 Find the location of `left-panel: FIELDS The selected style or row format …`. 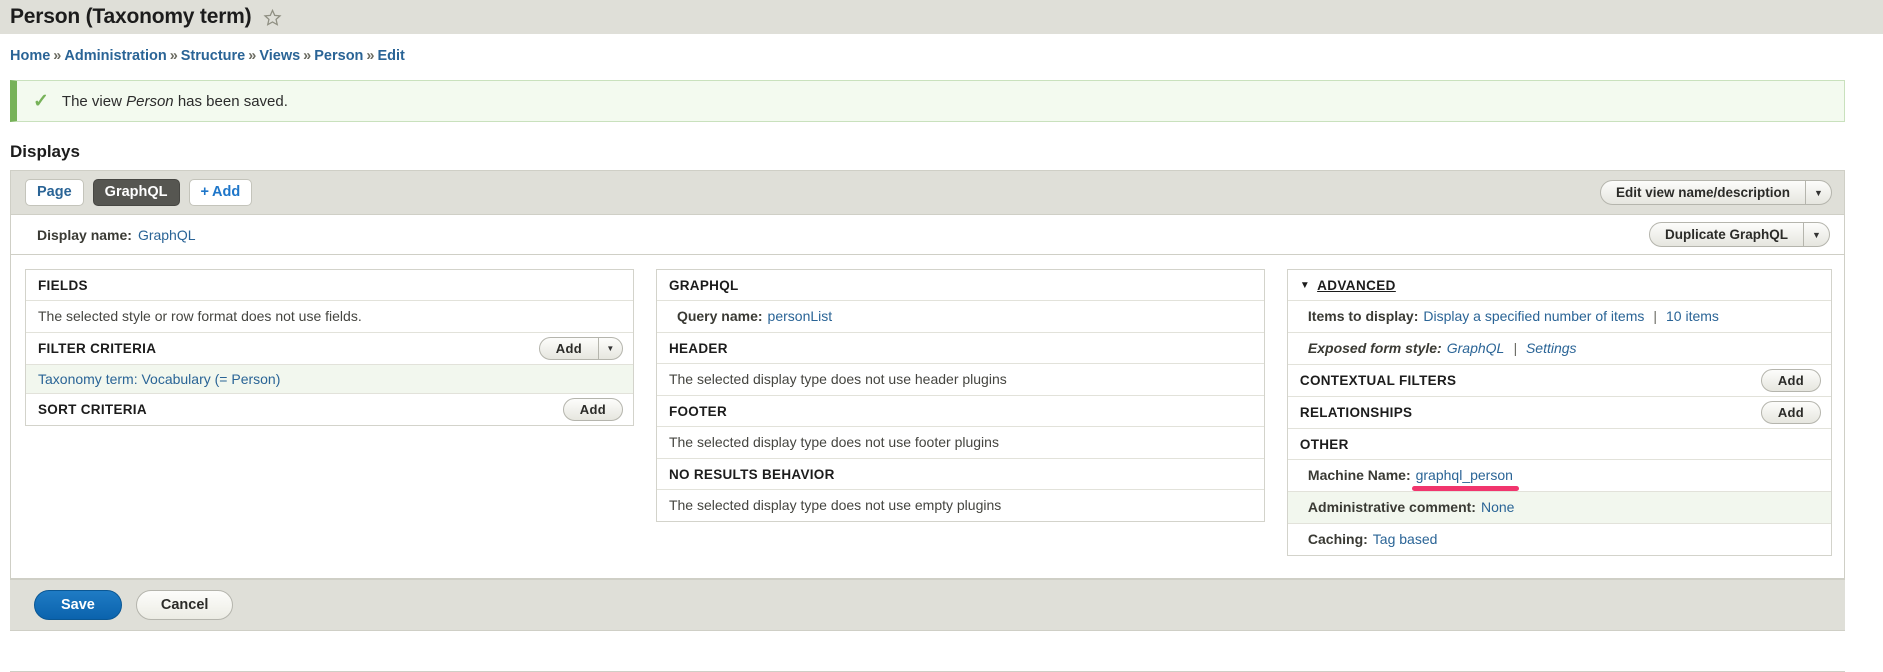

left-panel: FIELDS The selected style or row format … is located at coordinates (329, 347).